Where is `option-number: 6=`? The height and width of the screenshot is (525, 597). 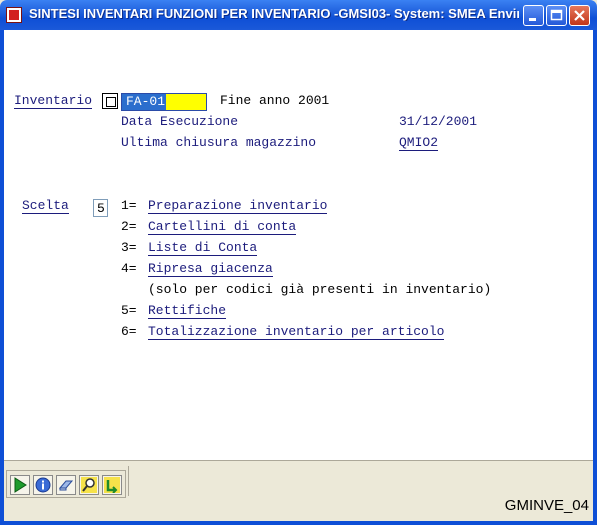 option-number: 6= is located at coordinates (129, 331).